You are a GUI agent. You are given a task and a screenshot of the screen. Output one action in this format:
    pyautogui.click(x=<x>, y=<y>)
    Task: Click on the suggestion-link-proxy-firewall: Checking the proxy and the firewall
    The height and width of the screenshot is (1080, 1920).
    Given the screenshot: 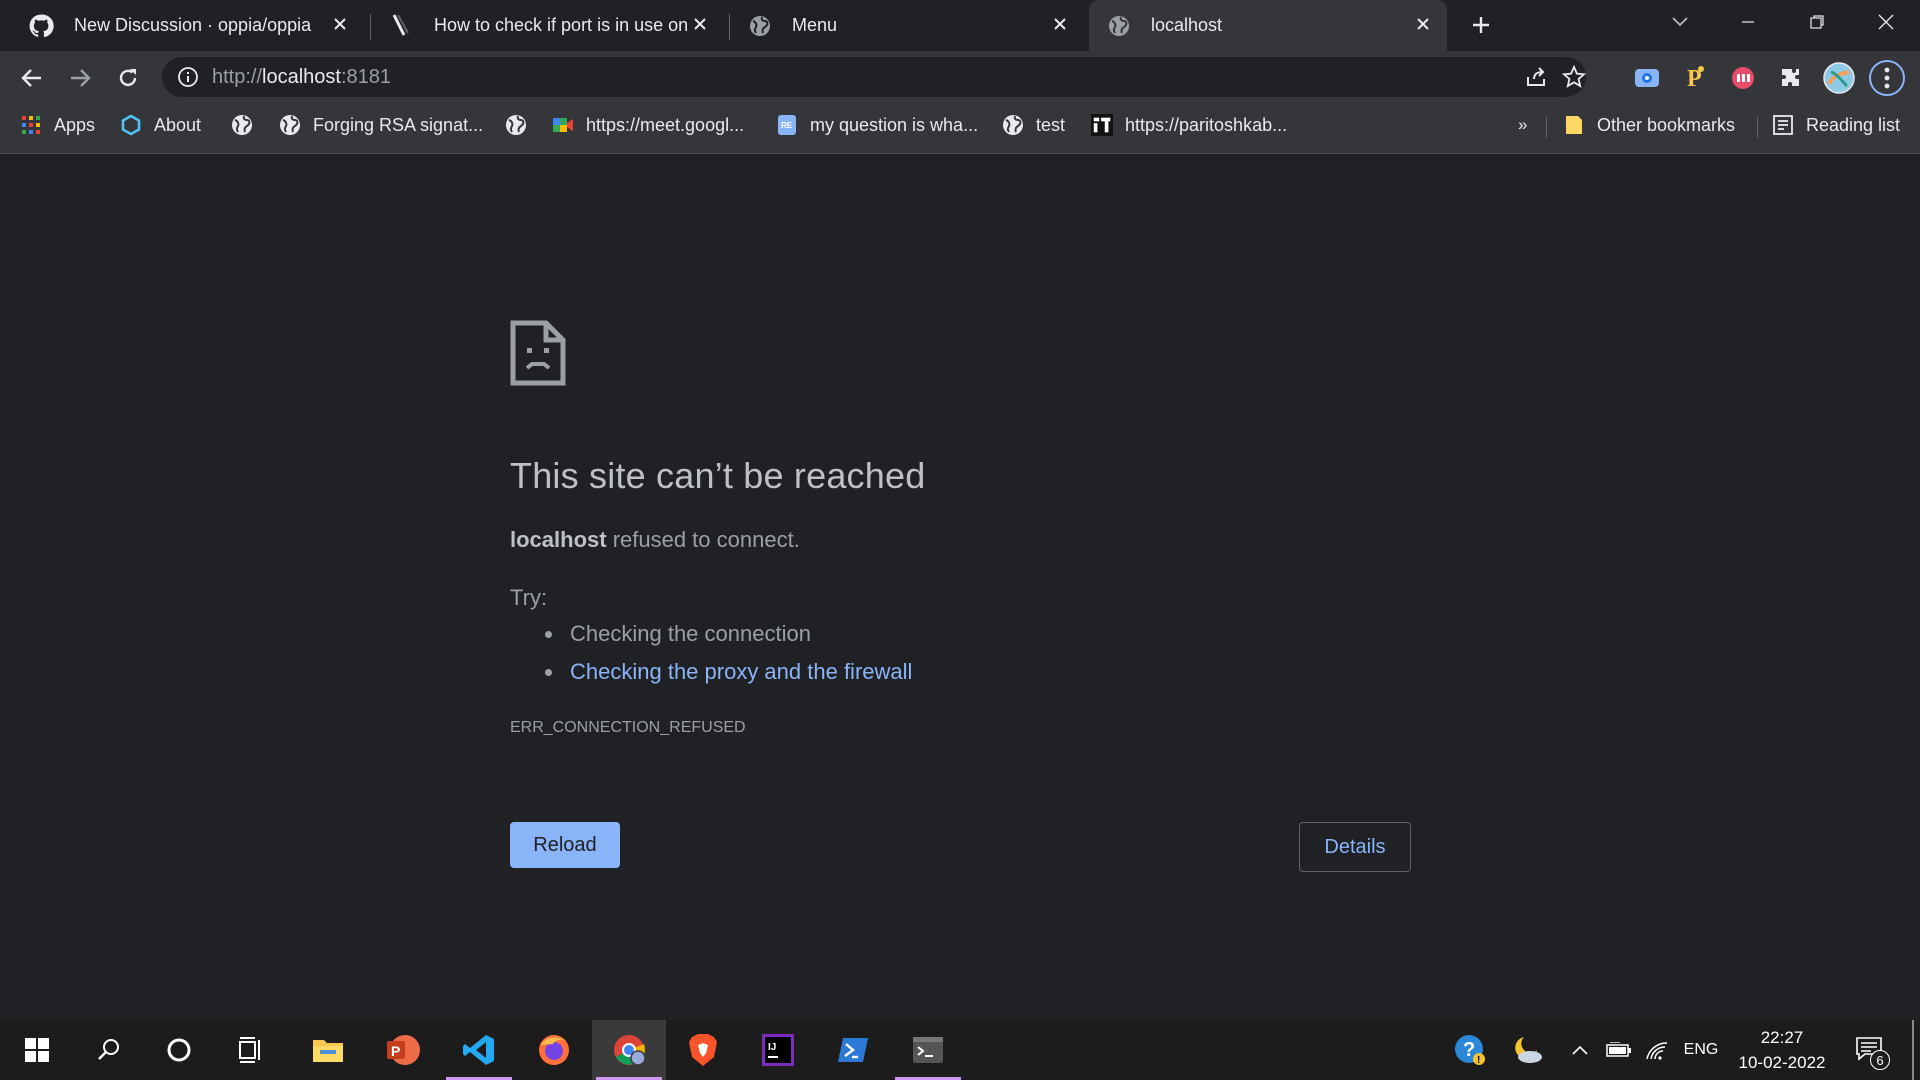 What is the action you would take?
    pyautogui.click(x=728, y=672)
    